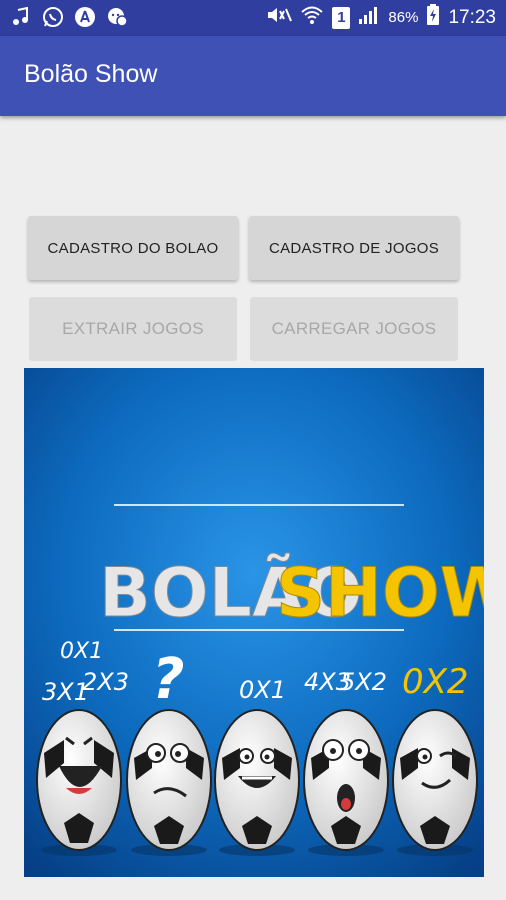 Image resolution: width=506 pixels, height=900 pixels. Describe the element at coordinates (435, 682) in the screenshot. I see `score-label: 0X2` at that location.